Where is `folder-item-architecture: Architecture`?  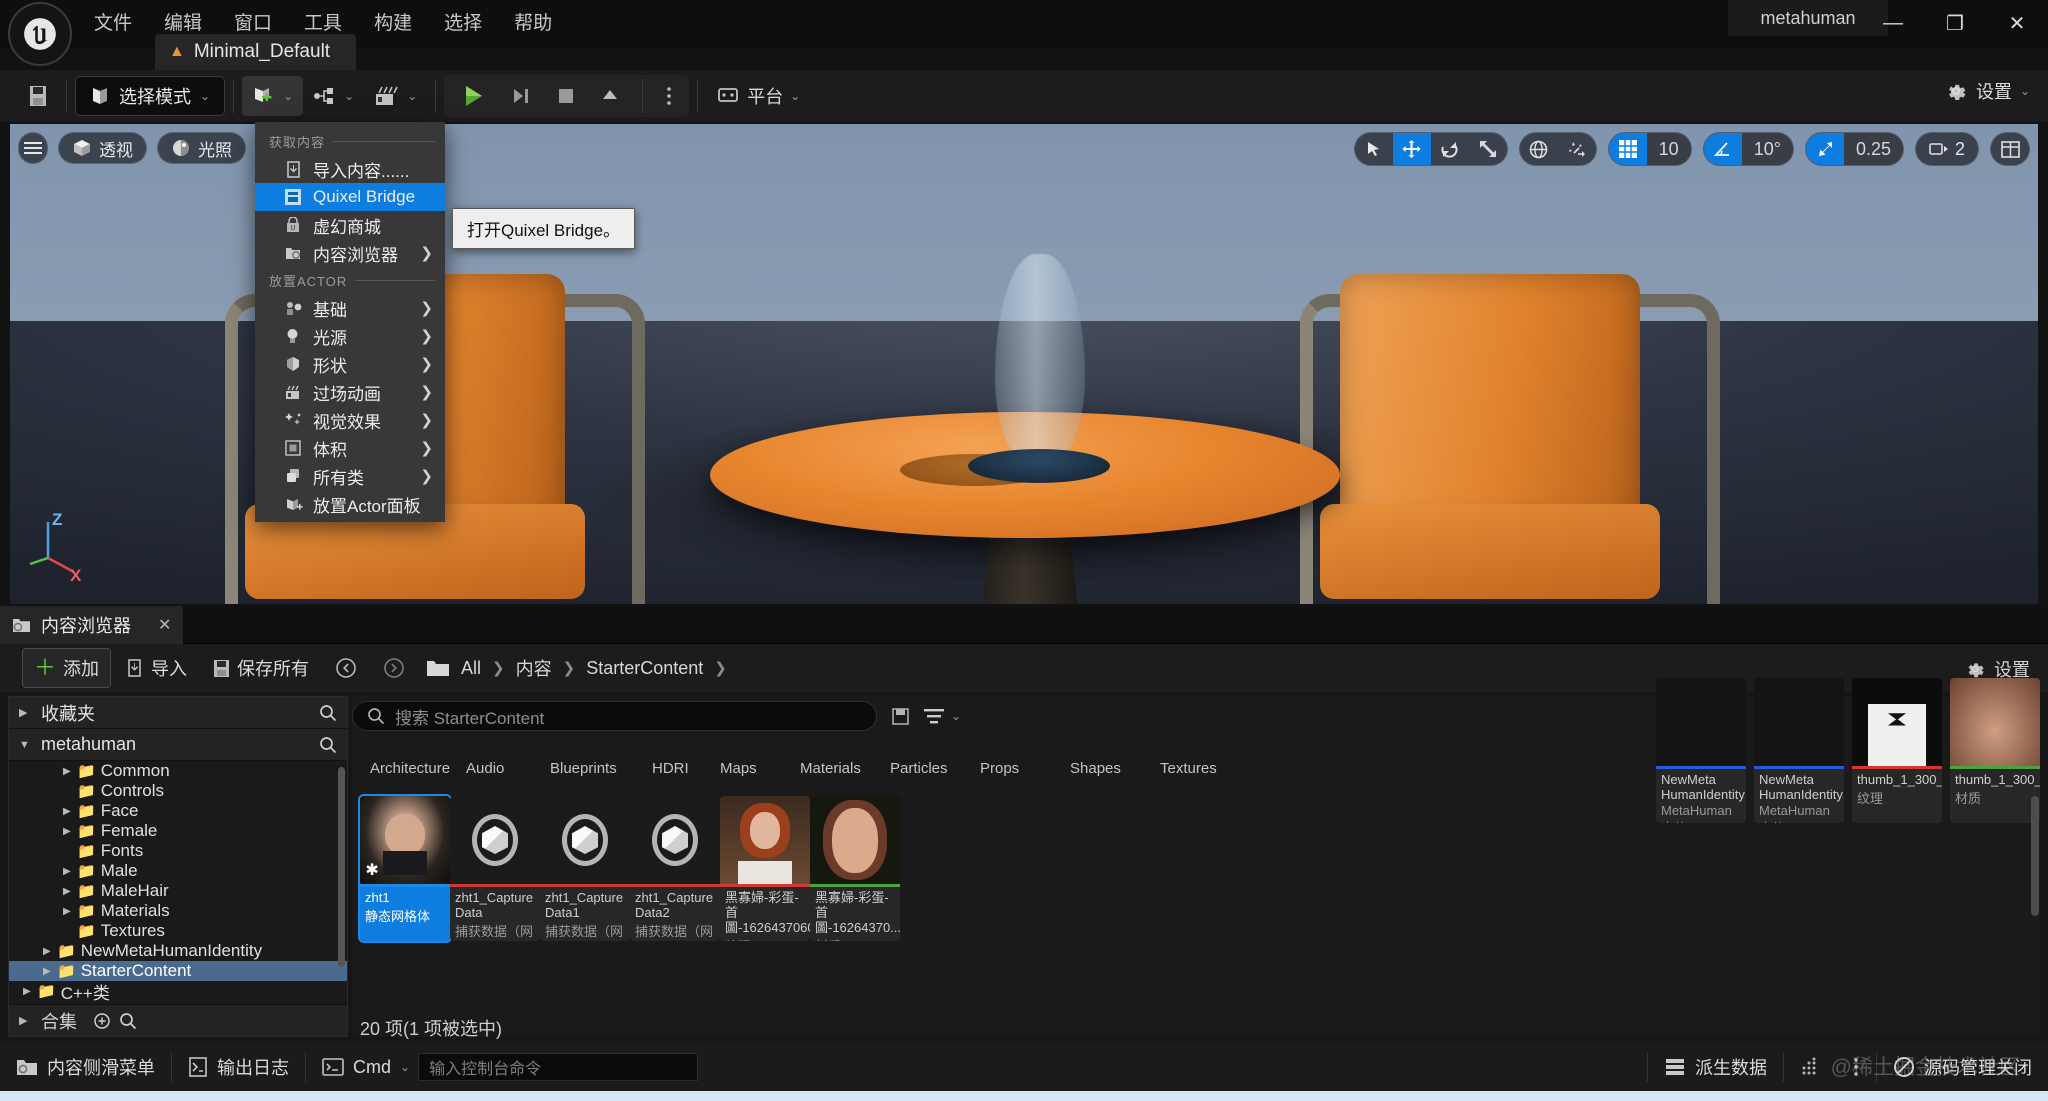 folder-item-architecture: Architecture is located at coordinates (410, 768).